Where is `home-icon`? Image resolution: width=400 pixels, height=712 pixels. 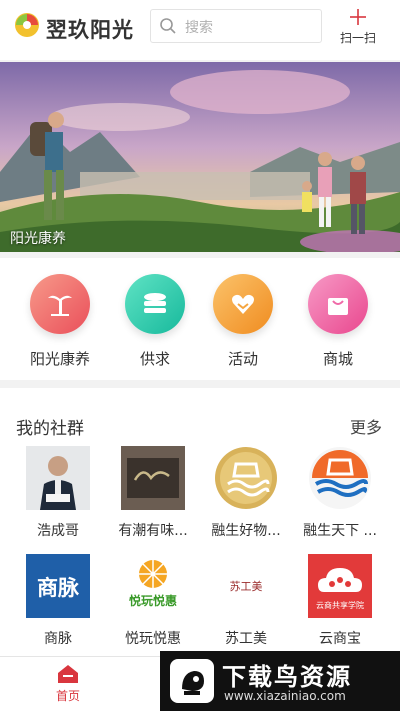 home-icon is located at coordinates (68, 674).